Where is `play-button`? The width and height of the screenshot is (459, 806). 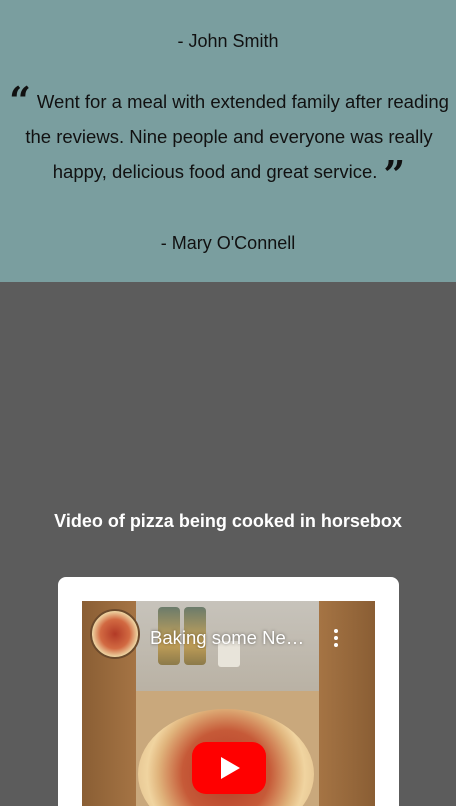 play-button is located at coordinates (229, 768).